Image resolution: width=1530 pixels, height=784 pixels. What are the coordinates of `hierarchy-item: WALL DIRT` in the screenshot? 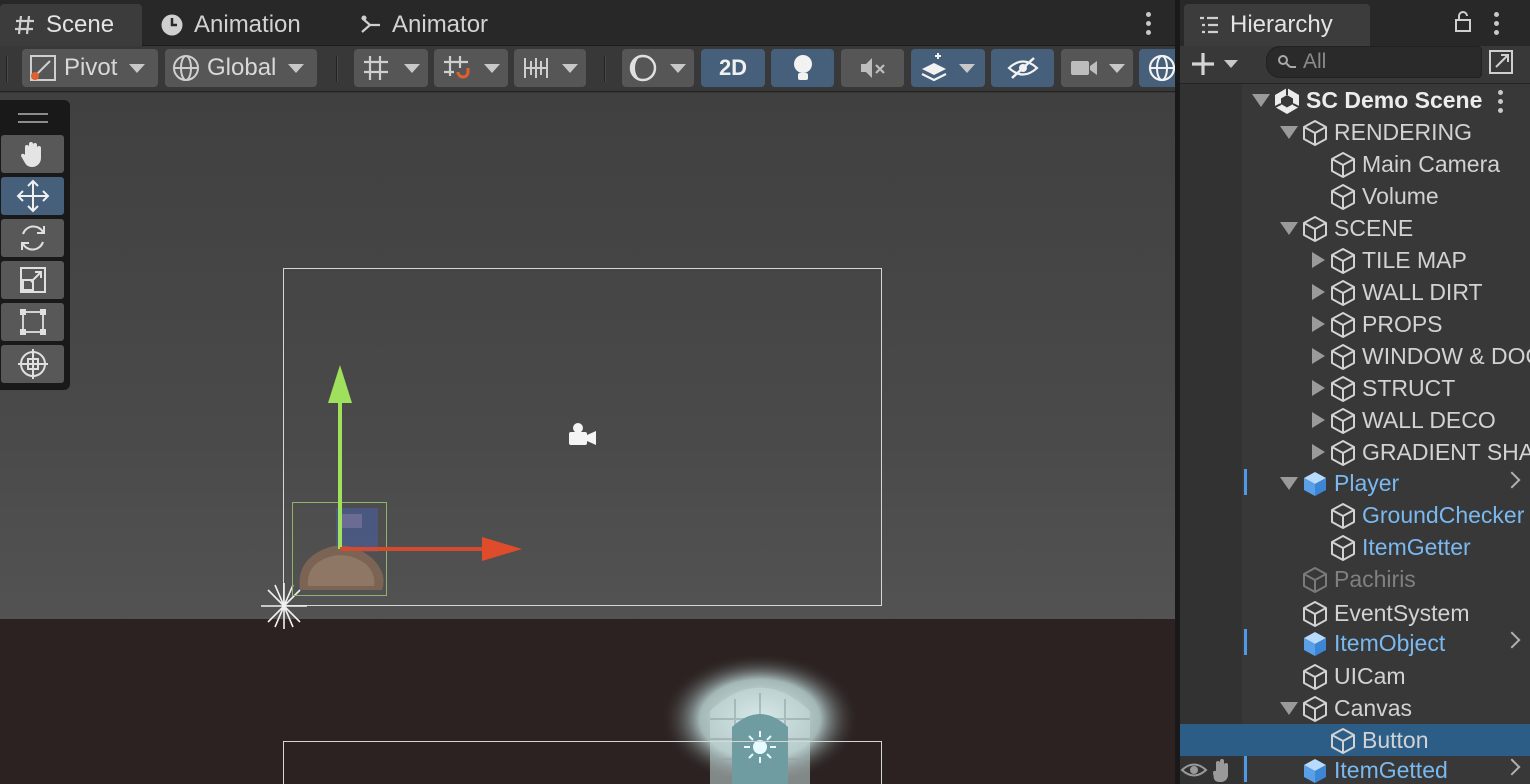 It's located at (1355, 292).